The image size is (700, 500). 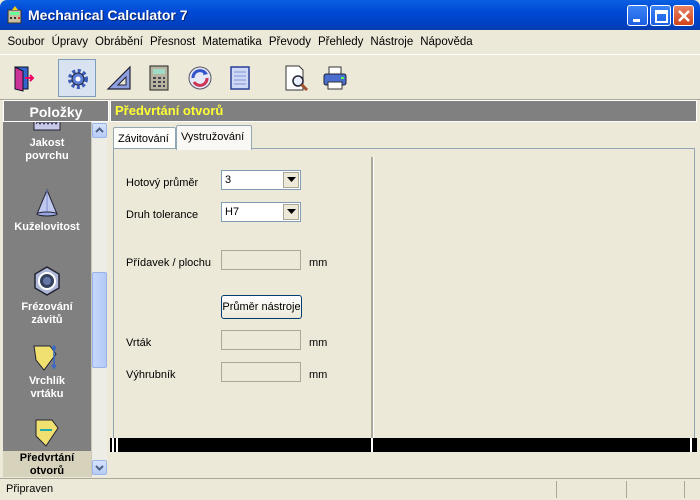 What do you see at coordinates (47, 156) in the screenshot?
I see `nav-label: povrchu` at bounding box center [47, 156].